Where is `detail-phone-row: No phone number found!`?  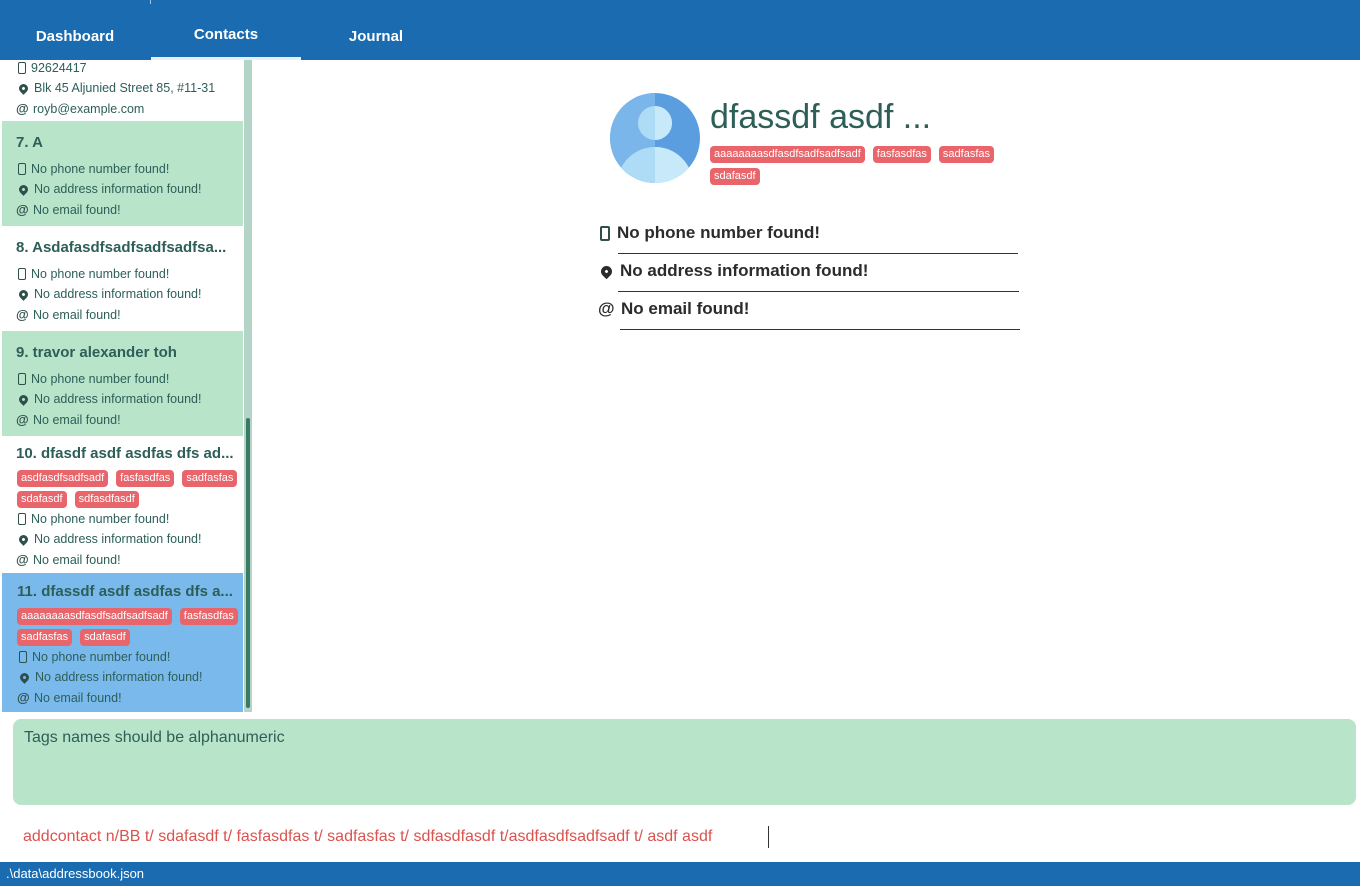 detail-phone-row: No phone number found! is located at coordinates (709, 233).